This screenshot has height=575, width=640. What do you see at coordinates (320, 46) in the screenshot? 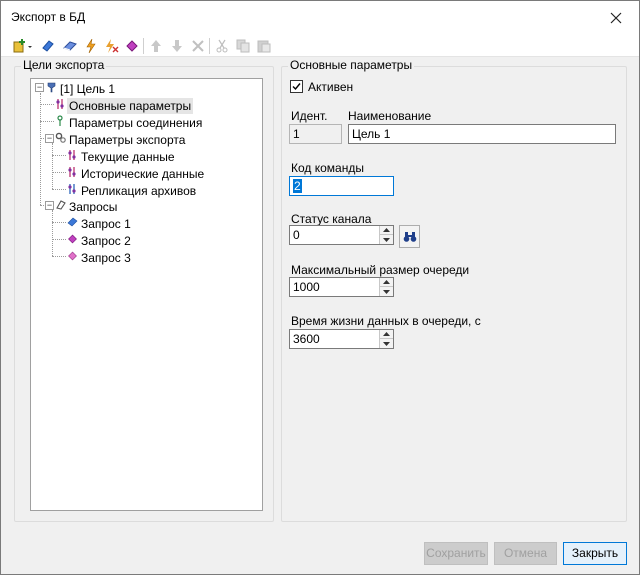
I see `toolbar` at bounding box center [320, 46].